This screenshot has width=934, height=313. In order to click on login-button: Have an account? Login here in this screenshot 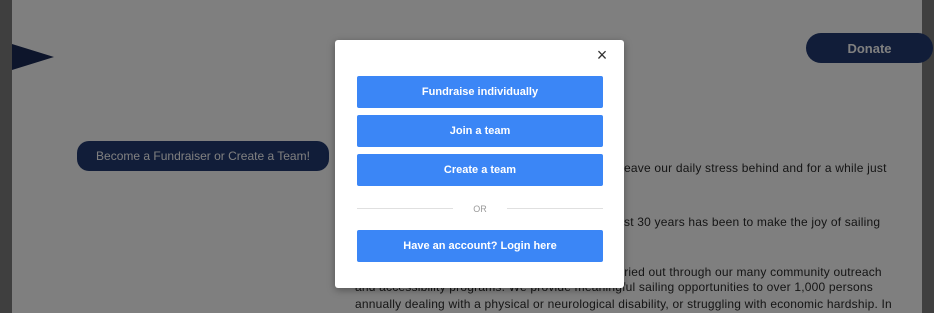, I will do `click(480, 246)`.